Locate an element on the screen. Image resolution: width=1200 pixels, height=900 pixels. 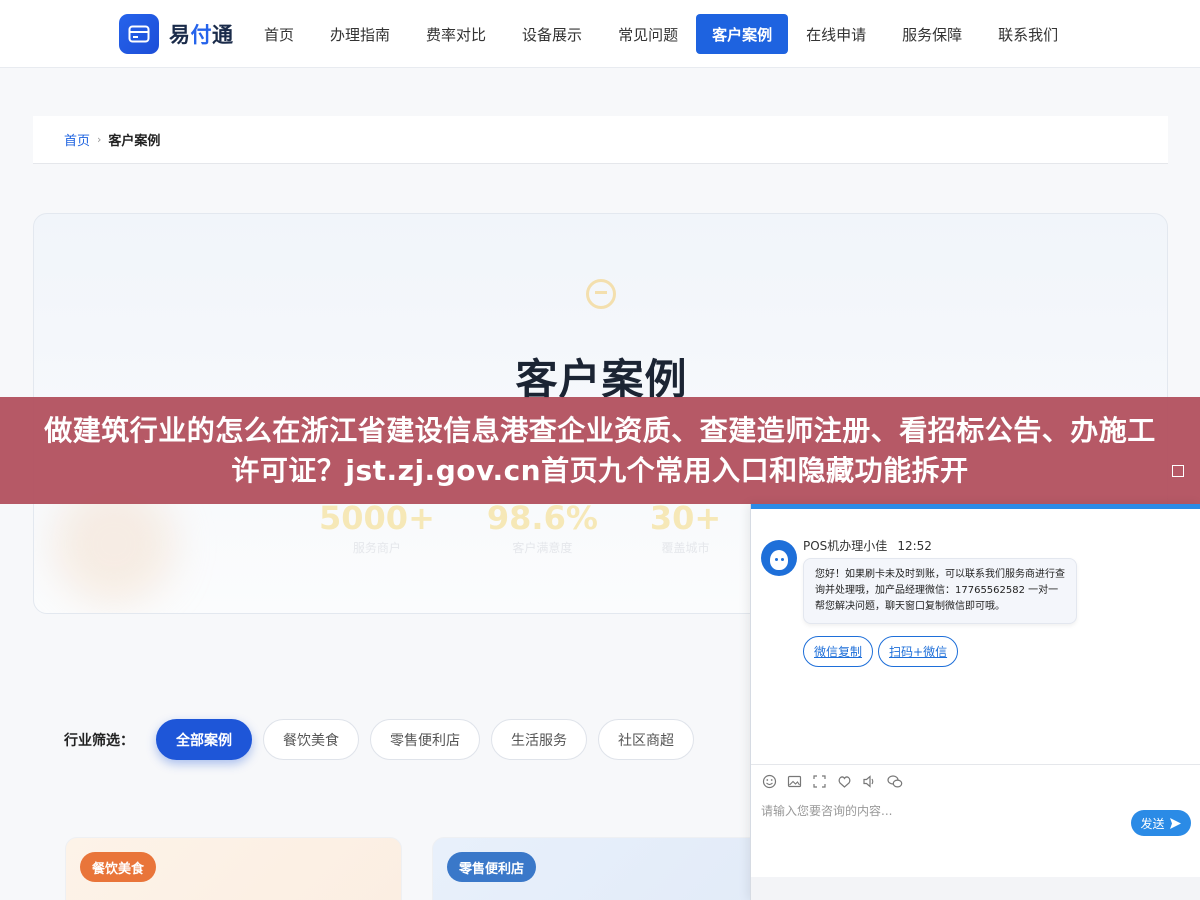
nav-rates: 费率对比 is located at coordinates (456, 34).